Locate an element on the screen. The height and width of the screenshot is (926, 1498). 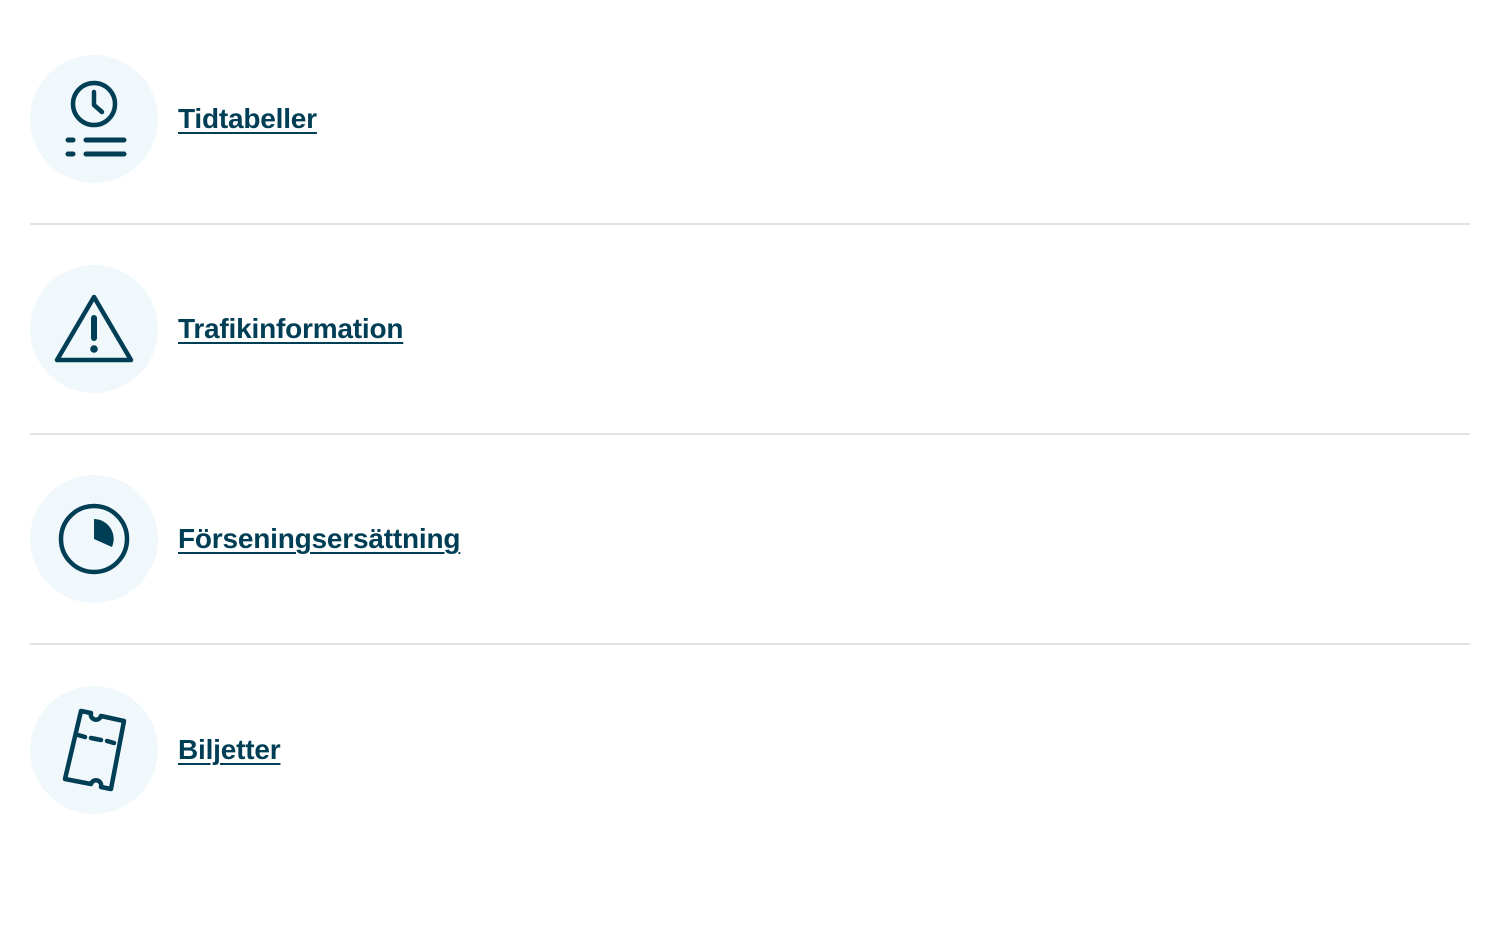
ticket-icon is located at coordinates (94, 750).